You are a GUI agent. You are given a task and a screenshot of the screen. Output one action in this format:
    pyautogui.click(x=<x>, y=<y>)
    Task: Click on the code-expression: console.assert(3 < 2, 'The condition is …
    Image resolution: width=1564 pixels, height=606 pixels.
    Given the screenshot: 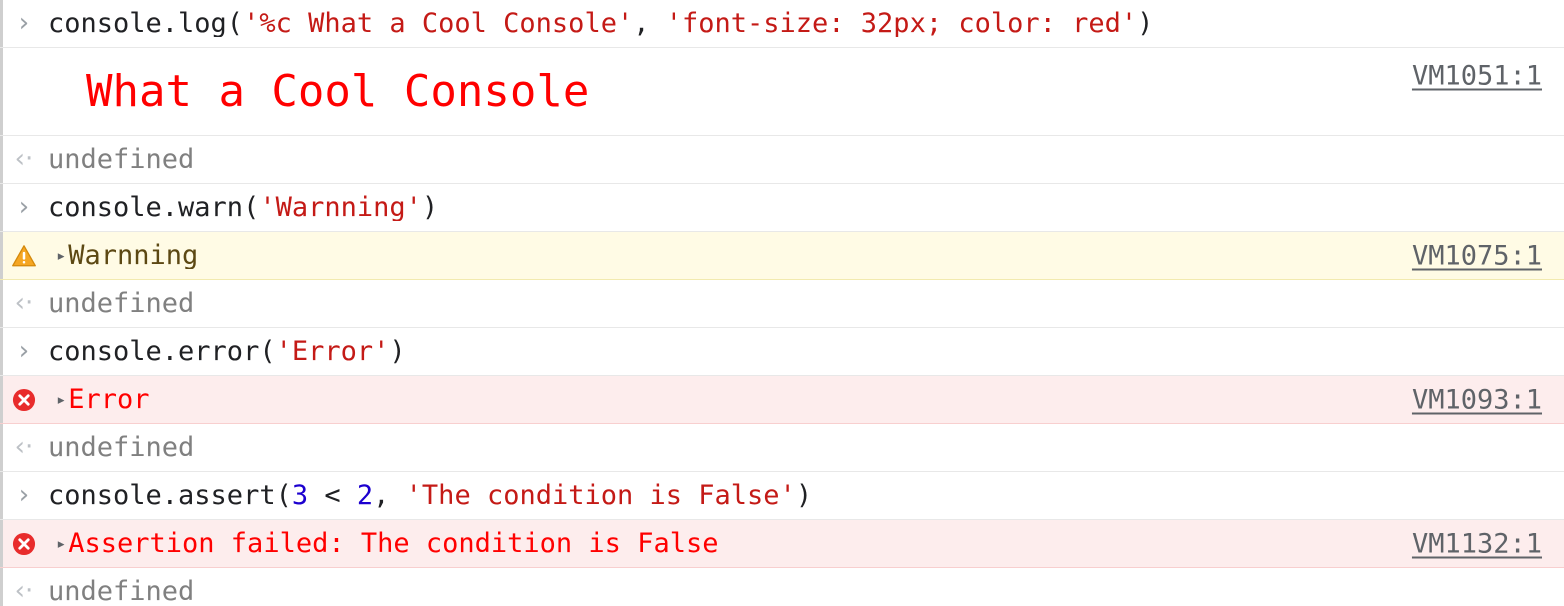 What is the action you would take?
    pyautogui.click(x=430, y=495)
    